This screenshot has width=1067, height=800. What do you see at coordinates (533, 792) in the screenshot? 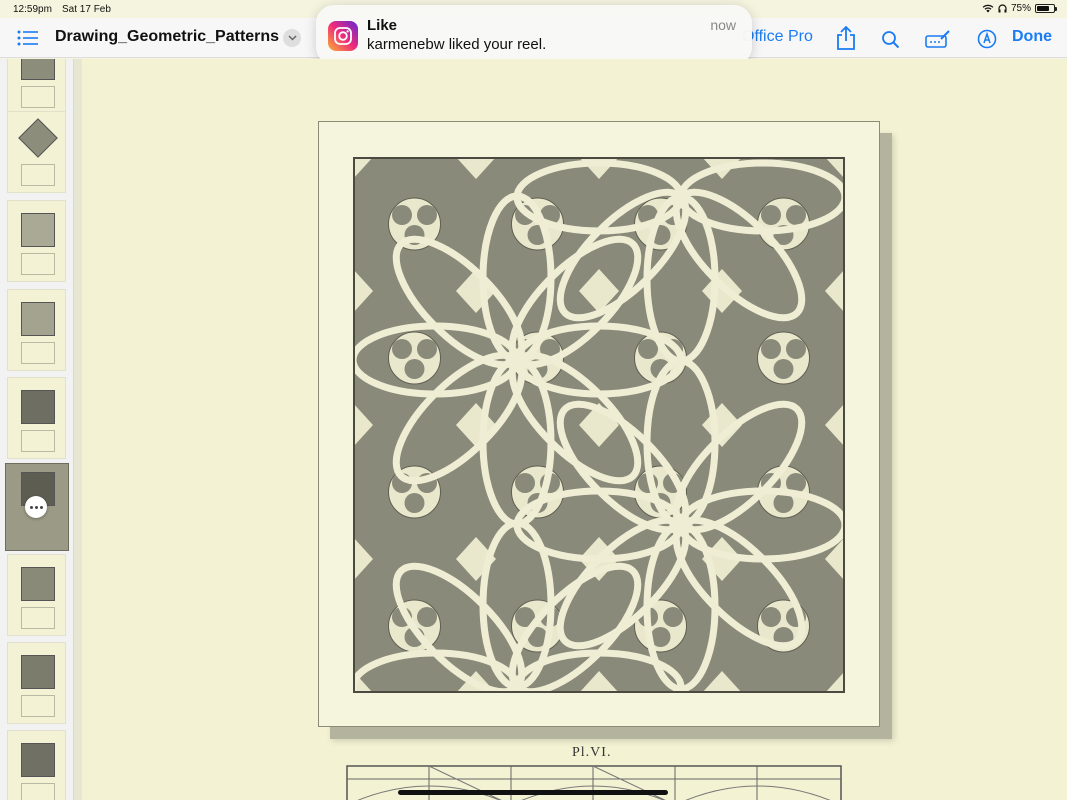
I see `home-indicator` at bounding box center [533, 792].